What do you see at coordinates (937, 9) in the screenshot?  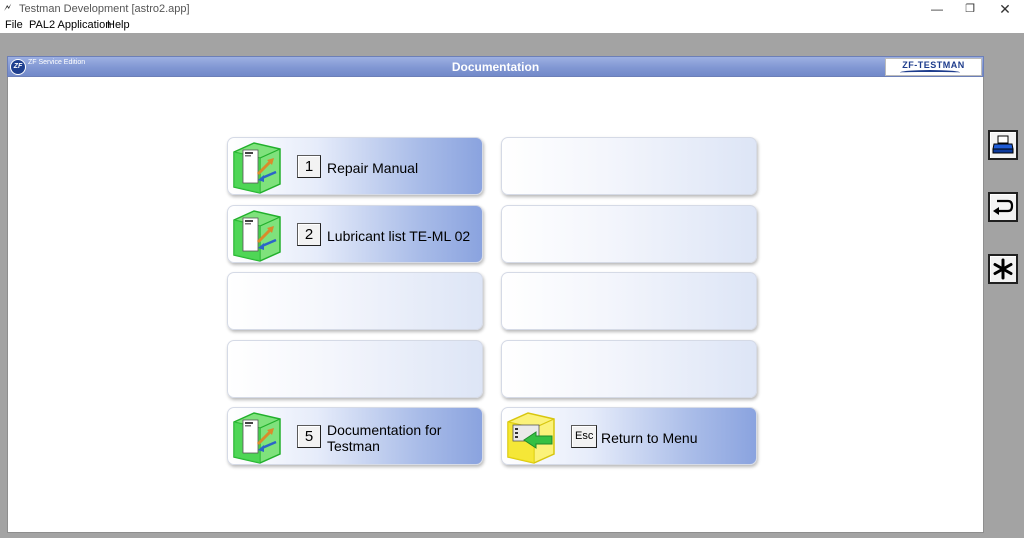 I see `minimize-button: —` at bounding box center [937, 9].